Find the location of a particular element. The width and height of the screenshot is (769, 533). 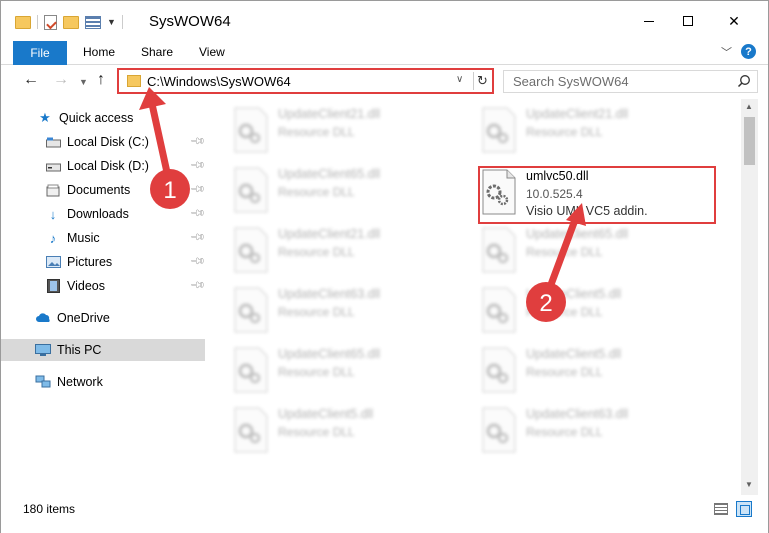

ribbon-tabs: File Home Share View ﹀ ? is located at coordinates (384, 53).